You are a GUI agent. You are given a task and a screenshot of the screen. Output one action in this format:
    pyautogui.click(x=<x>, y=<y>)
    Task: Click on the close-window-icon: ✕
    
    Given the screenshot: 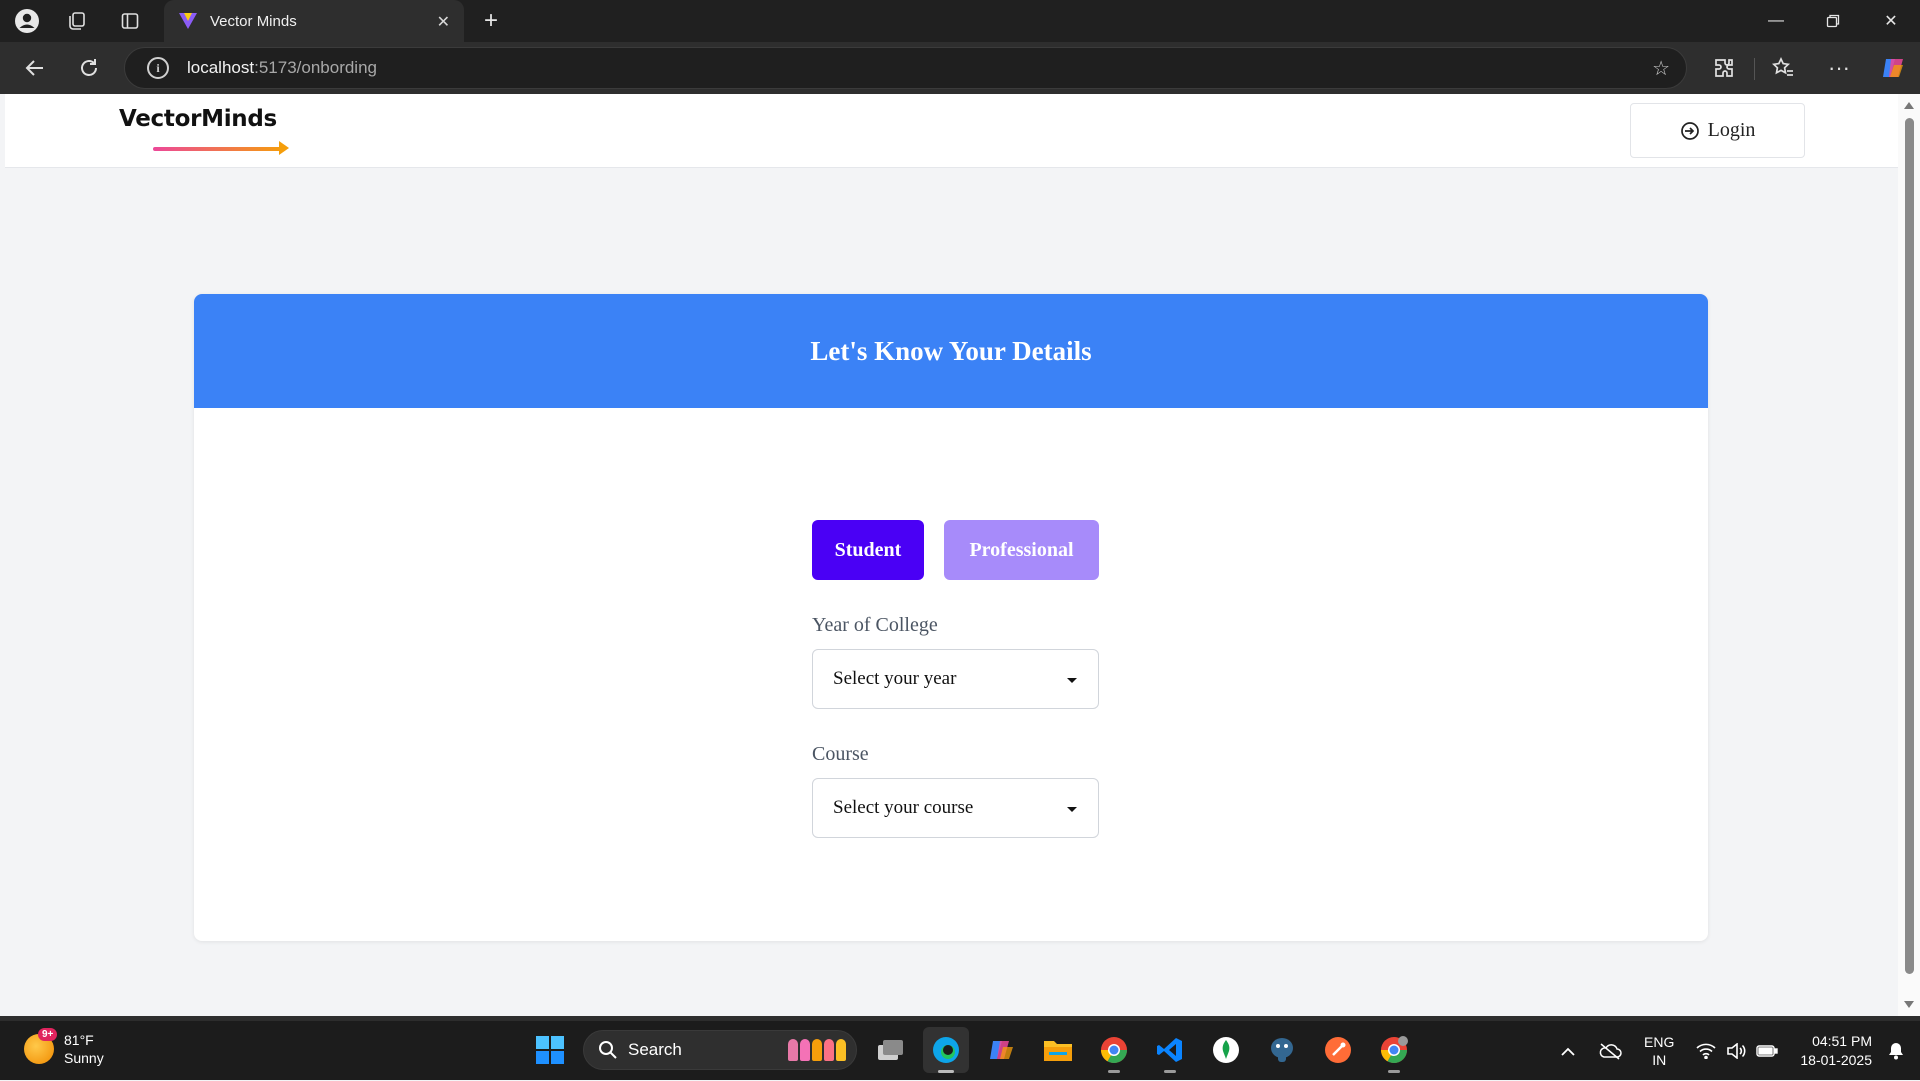 What is the action you would take?
    pyautogui.click(x=1891, y=21)
    